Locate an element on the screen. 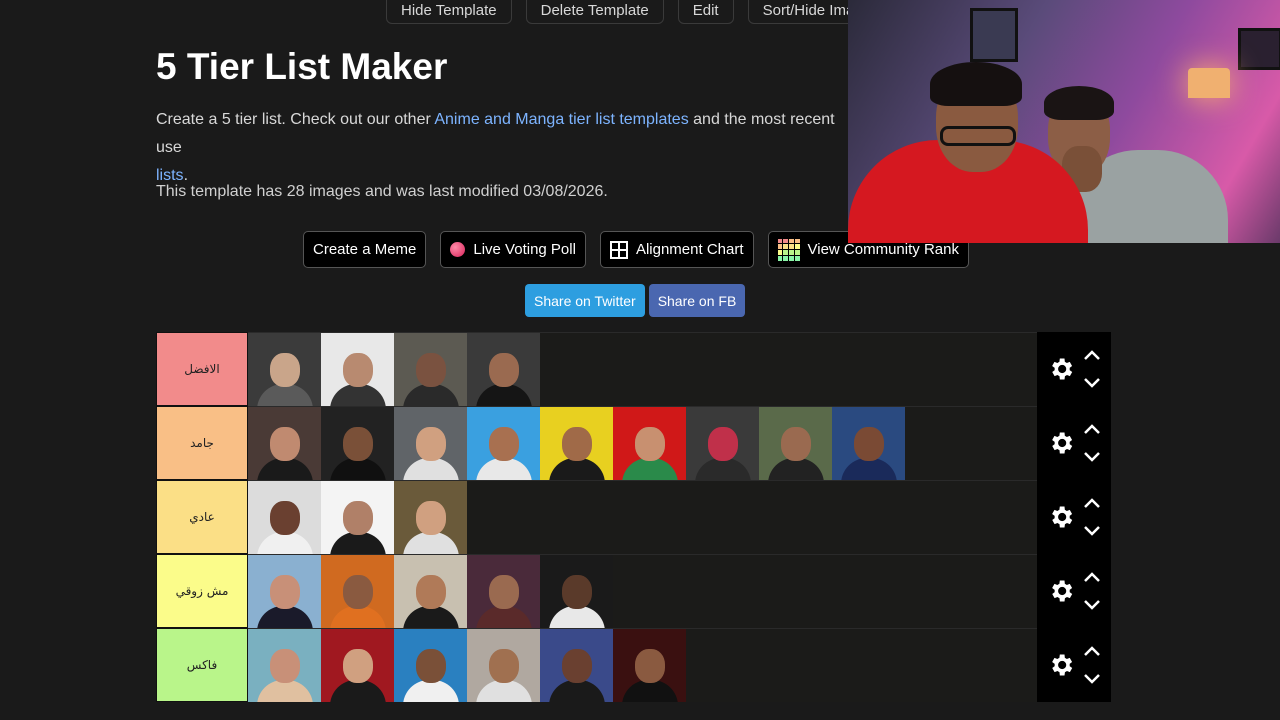 The image size is (1280, 720). tier-label: مش زوقي is located at coordinates (202, 591).